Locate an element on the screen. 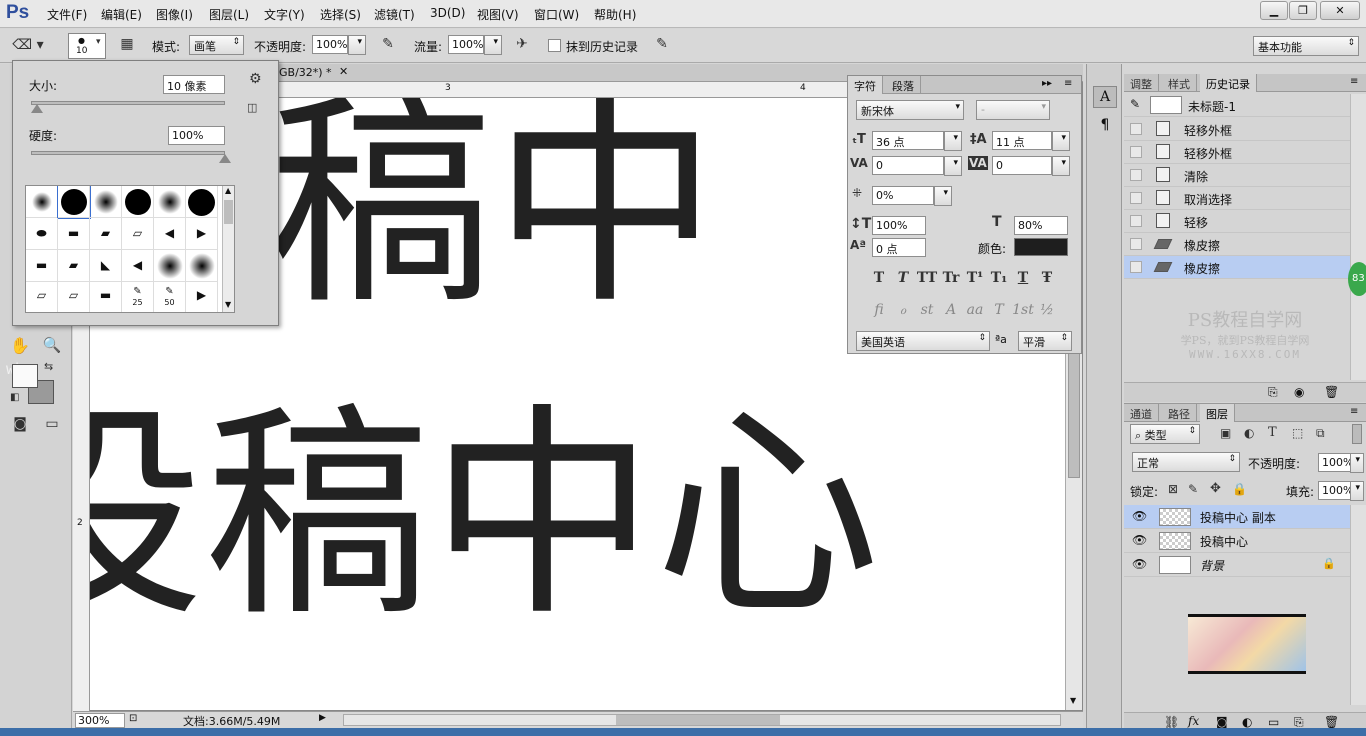 This screenshot has width=1366, height=736. collapse-icon: ▸▸ is located at coordinates (1047, 83).